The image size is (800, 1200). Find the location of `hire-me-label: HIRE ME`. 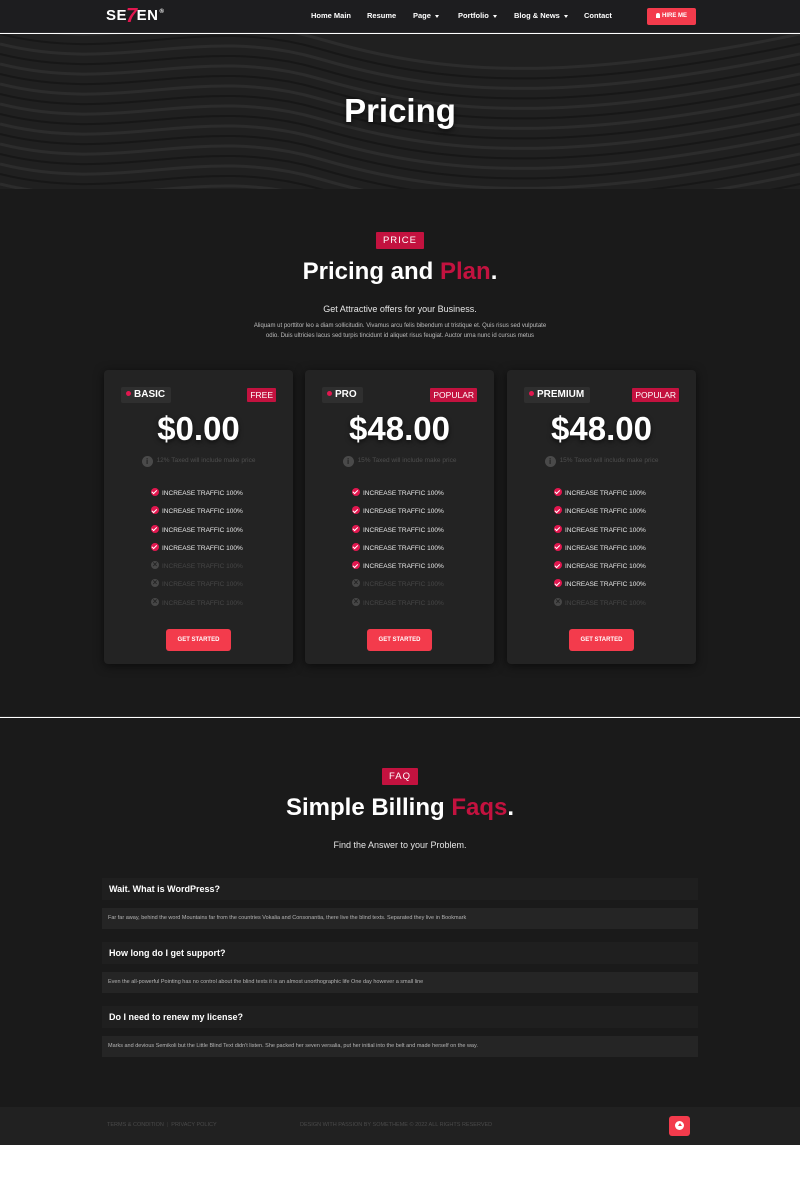

hire-me-label: HIRE ME is located at coordinates (674, 16).